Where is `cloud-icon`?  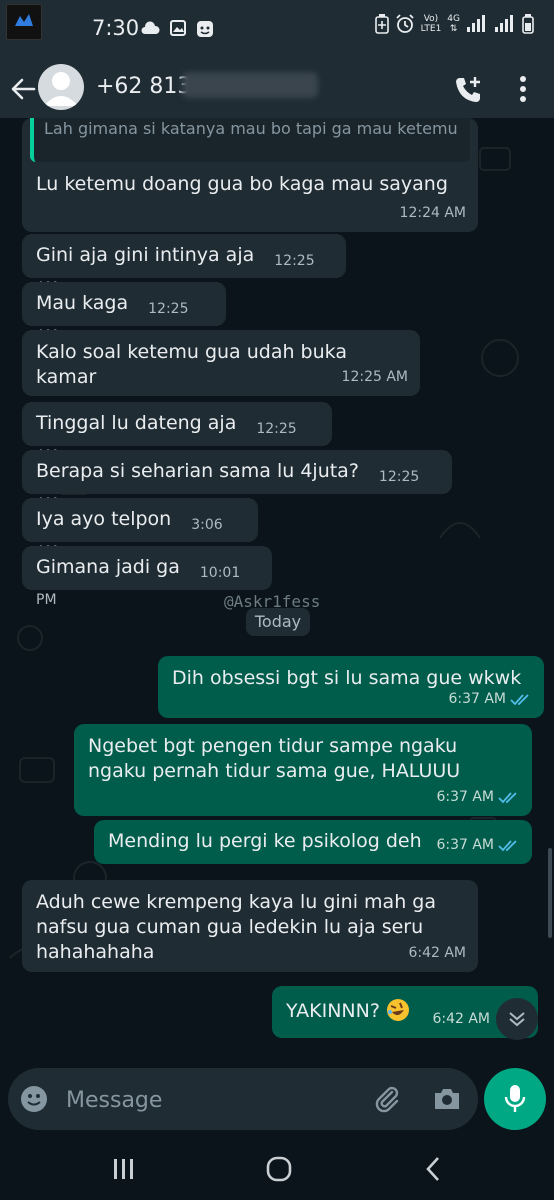
cloud-icon is located at coordinates (150, 27).